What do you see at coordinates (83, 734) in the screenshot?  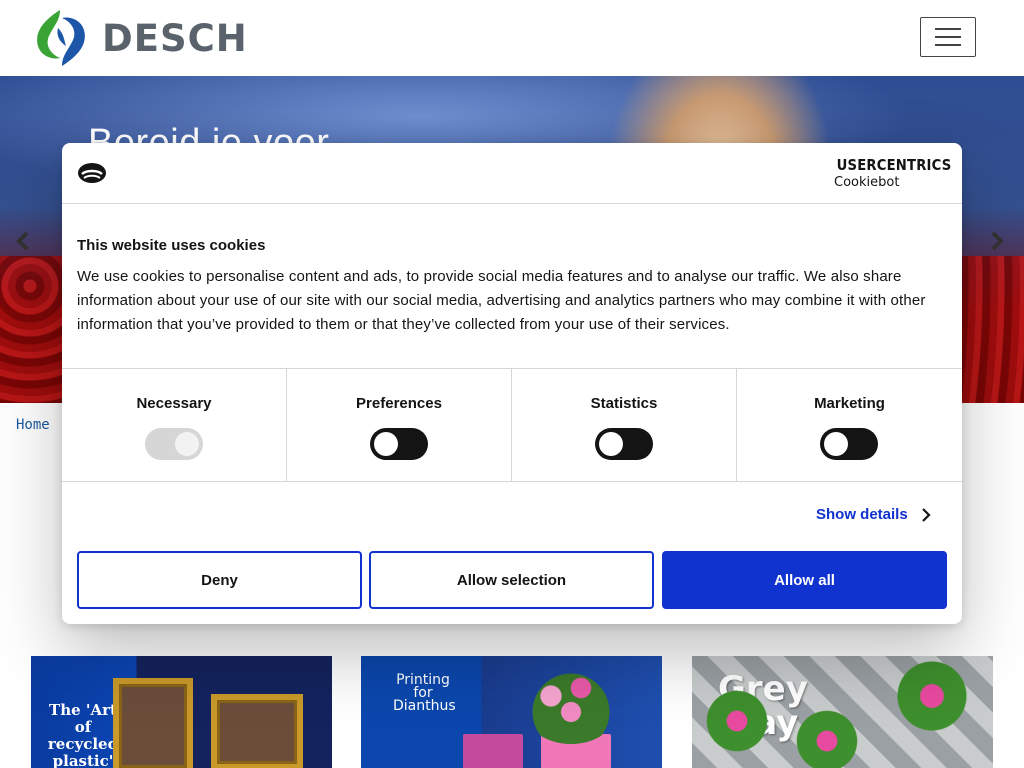 I see `tile-title: The 'Art of recycled plastic'` at bounding box center [83, 734].